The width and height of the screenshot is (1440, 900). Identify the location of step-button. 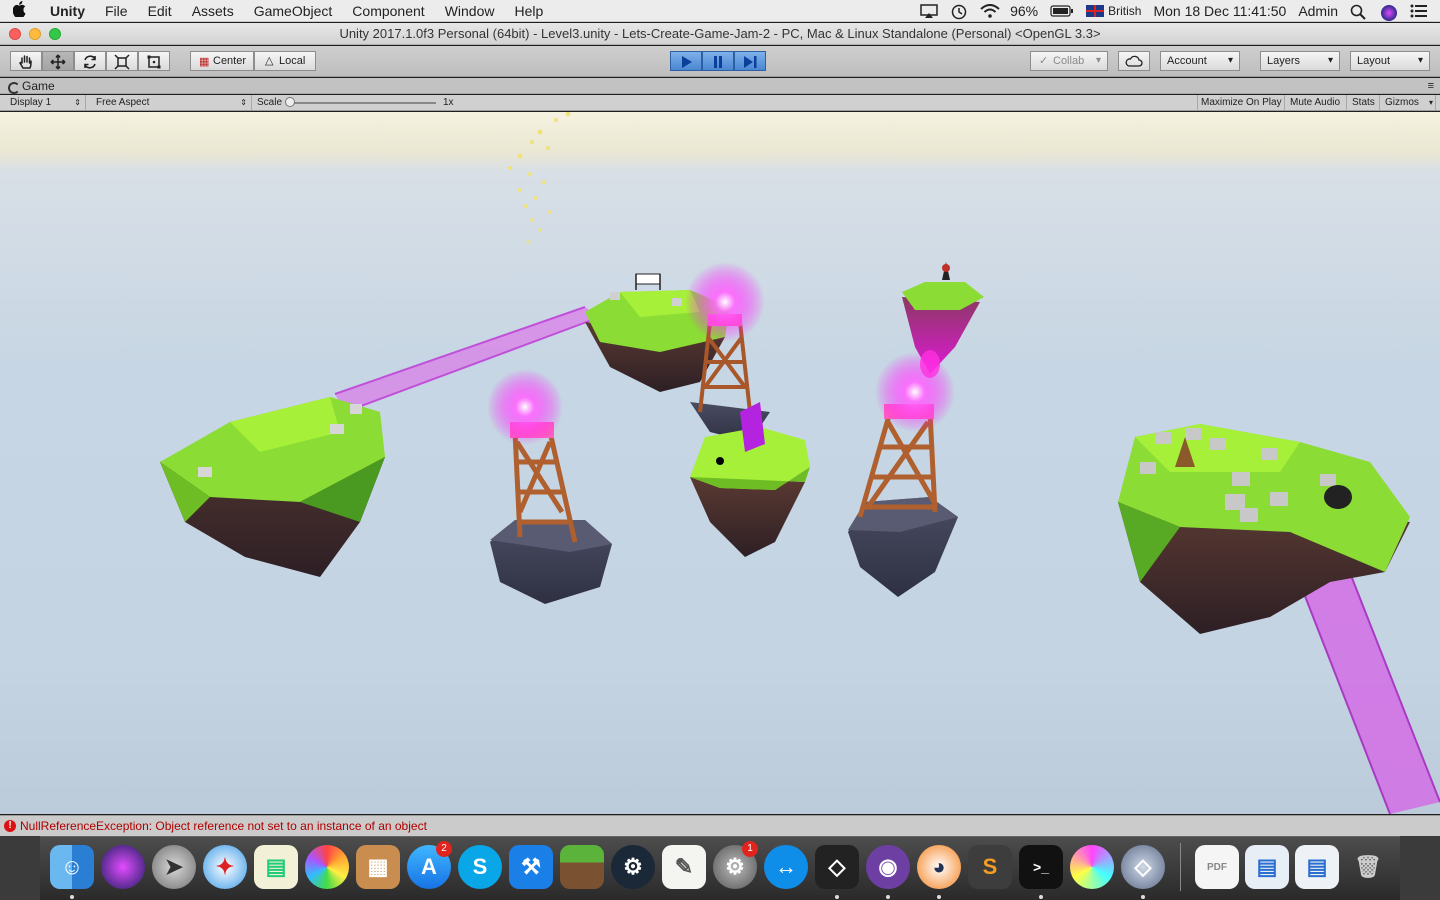
(750, 61).